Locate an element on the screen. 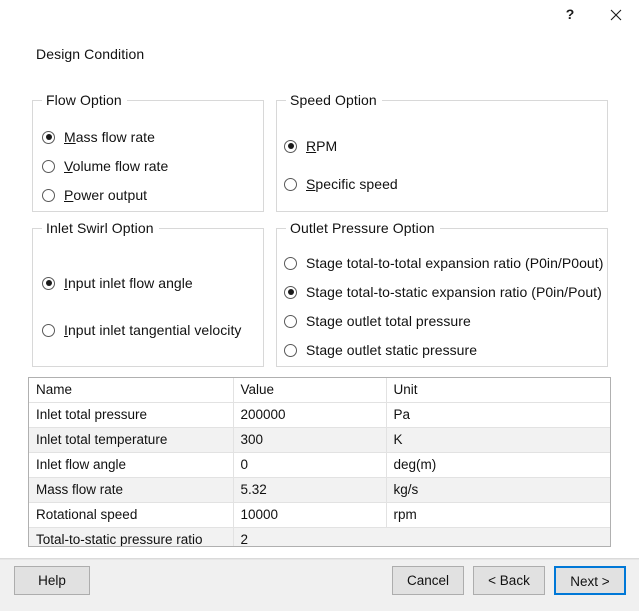 This screenshot has height=611, width=639. page-title: Design Condition is located at coordinates (90, 54).